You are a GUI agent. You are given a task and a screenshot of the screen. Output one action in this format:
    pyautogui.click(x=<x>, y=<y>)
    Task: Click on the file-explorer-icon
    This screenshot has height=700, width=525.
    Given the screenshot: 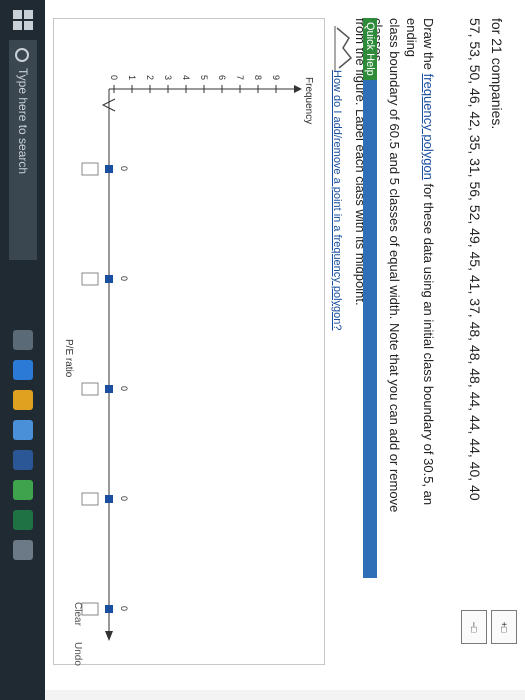 What is the action you would take?
    pyautogui.click(x=23, y=400)
    